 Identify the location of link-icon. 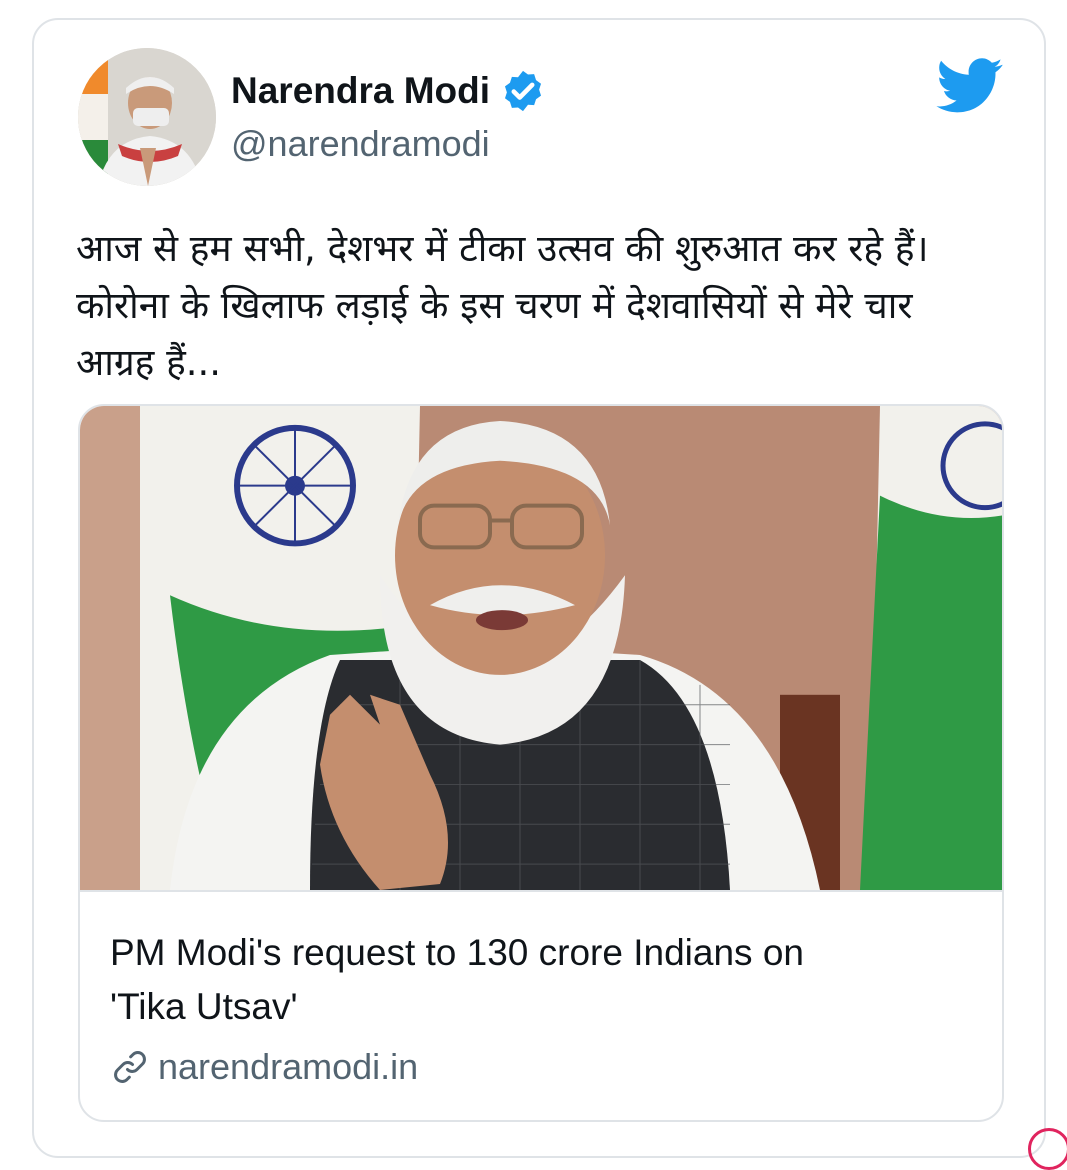
(130, 1067).